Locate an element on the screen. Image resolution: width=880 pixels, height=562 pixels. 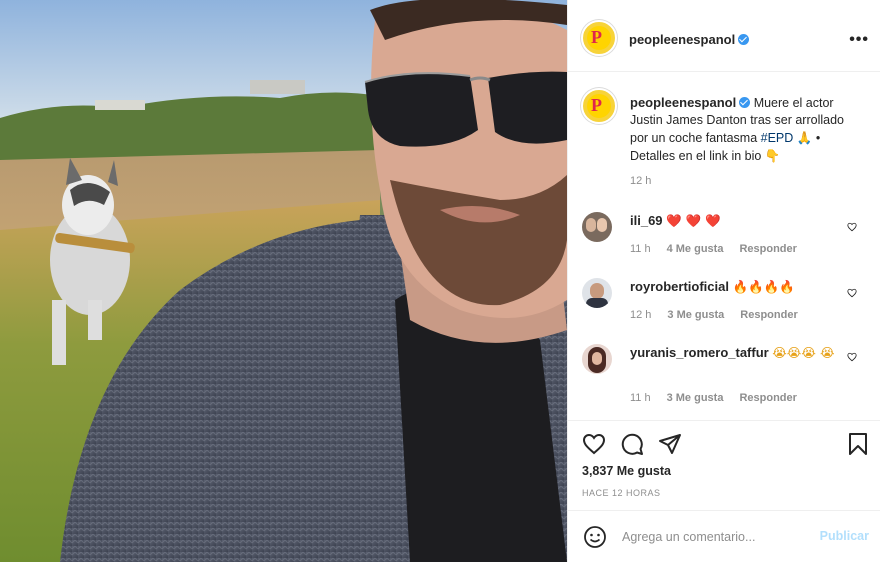
comment-bubble-icon is located at coordinates (632, 444).